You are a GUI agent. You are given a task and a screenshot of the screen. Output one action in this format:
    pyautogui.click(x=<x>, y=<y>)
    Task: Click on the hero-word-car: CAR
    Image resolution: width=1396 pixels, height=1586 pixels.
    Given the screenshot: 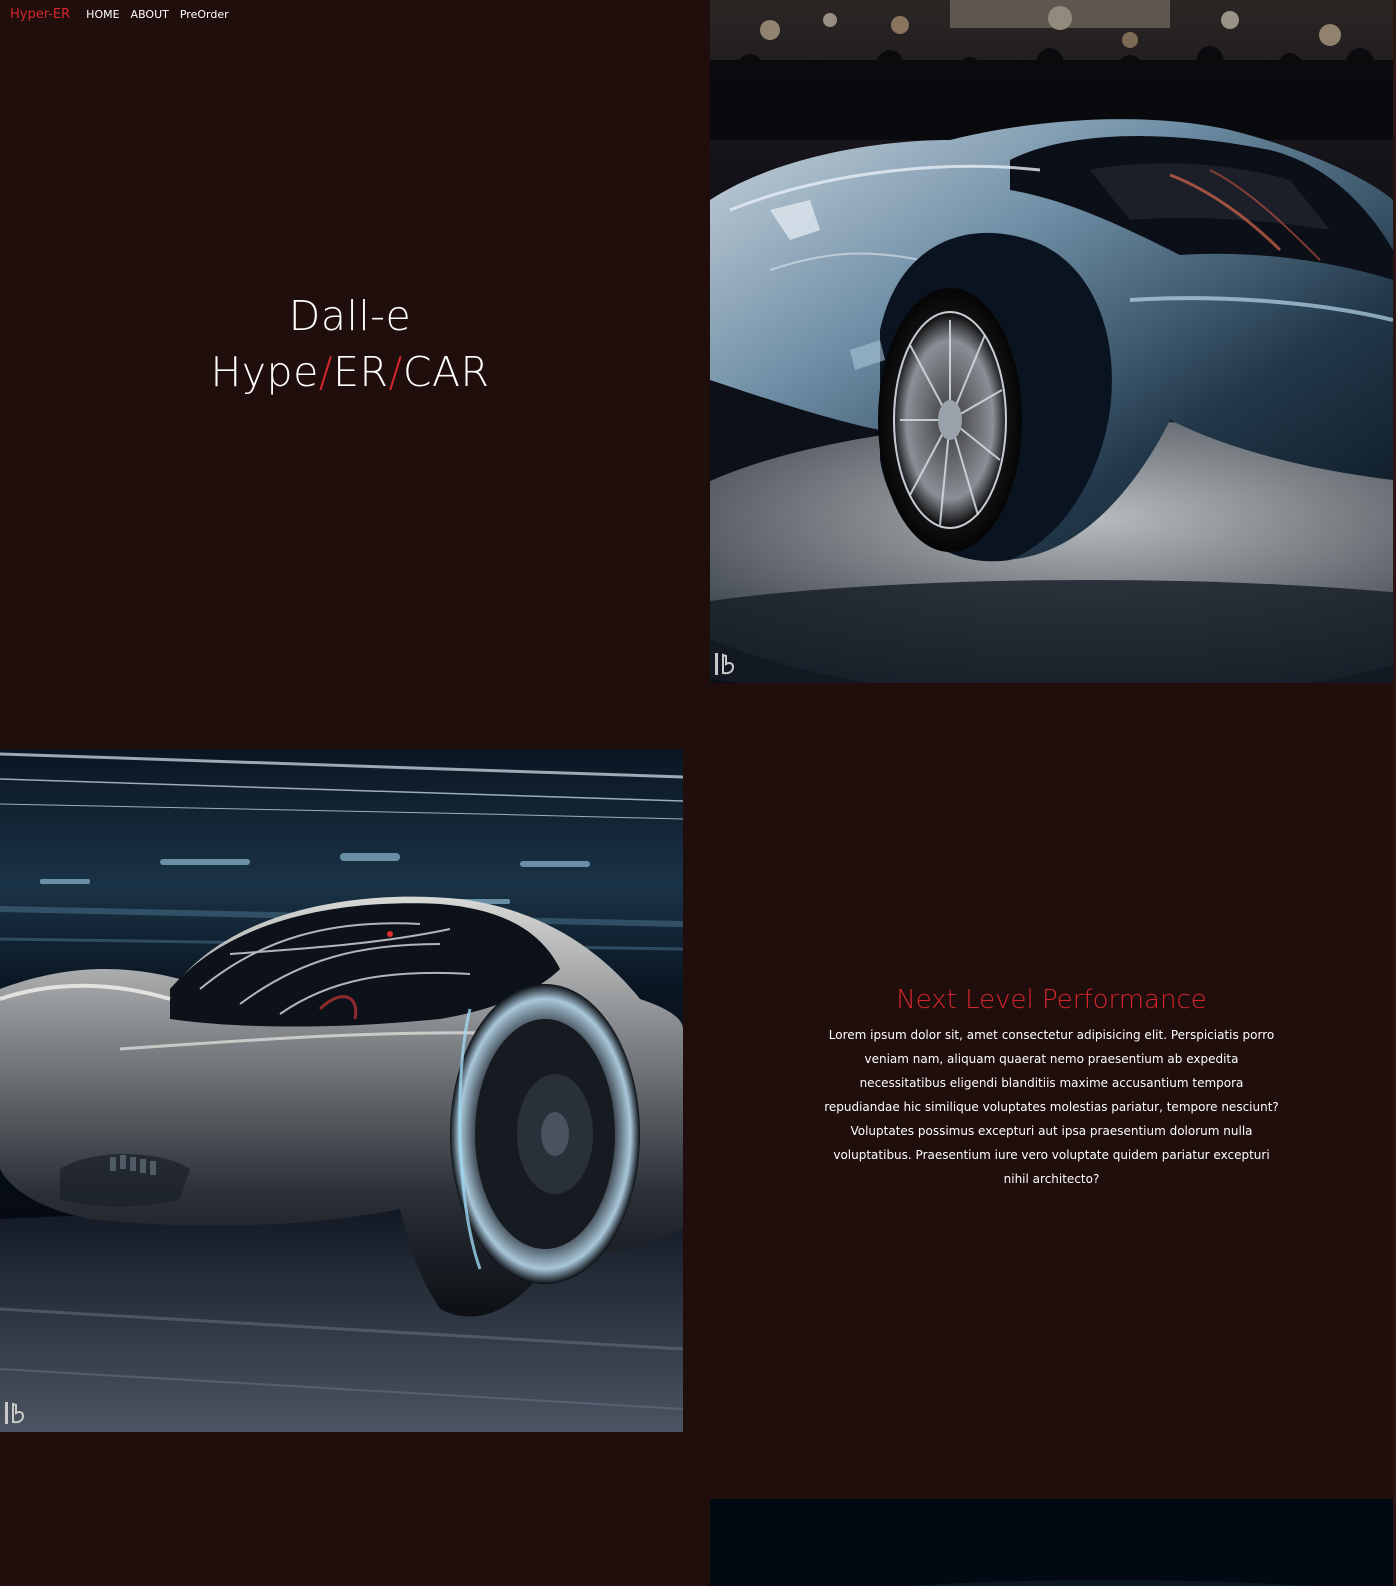 What is the action you would take?
    pyautogui.click(x=446, y=372)
    